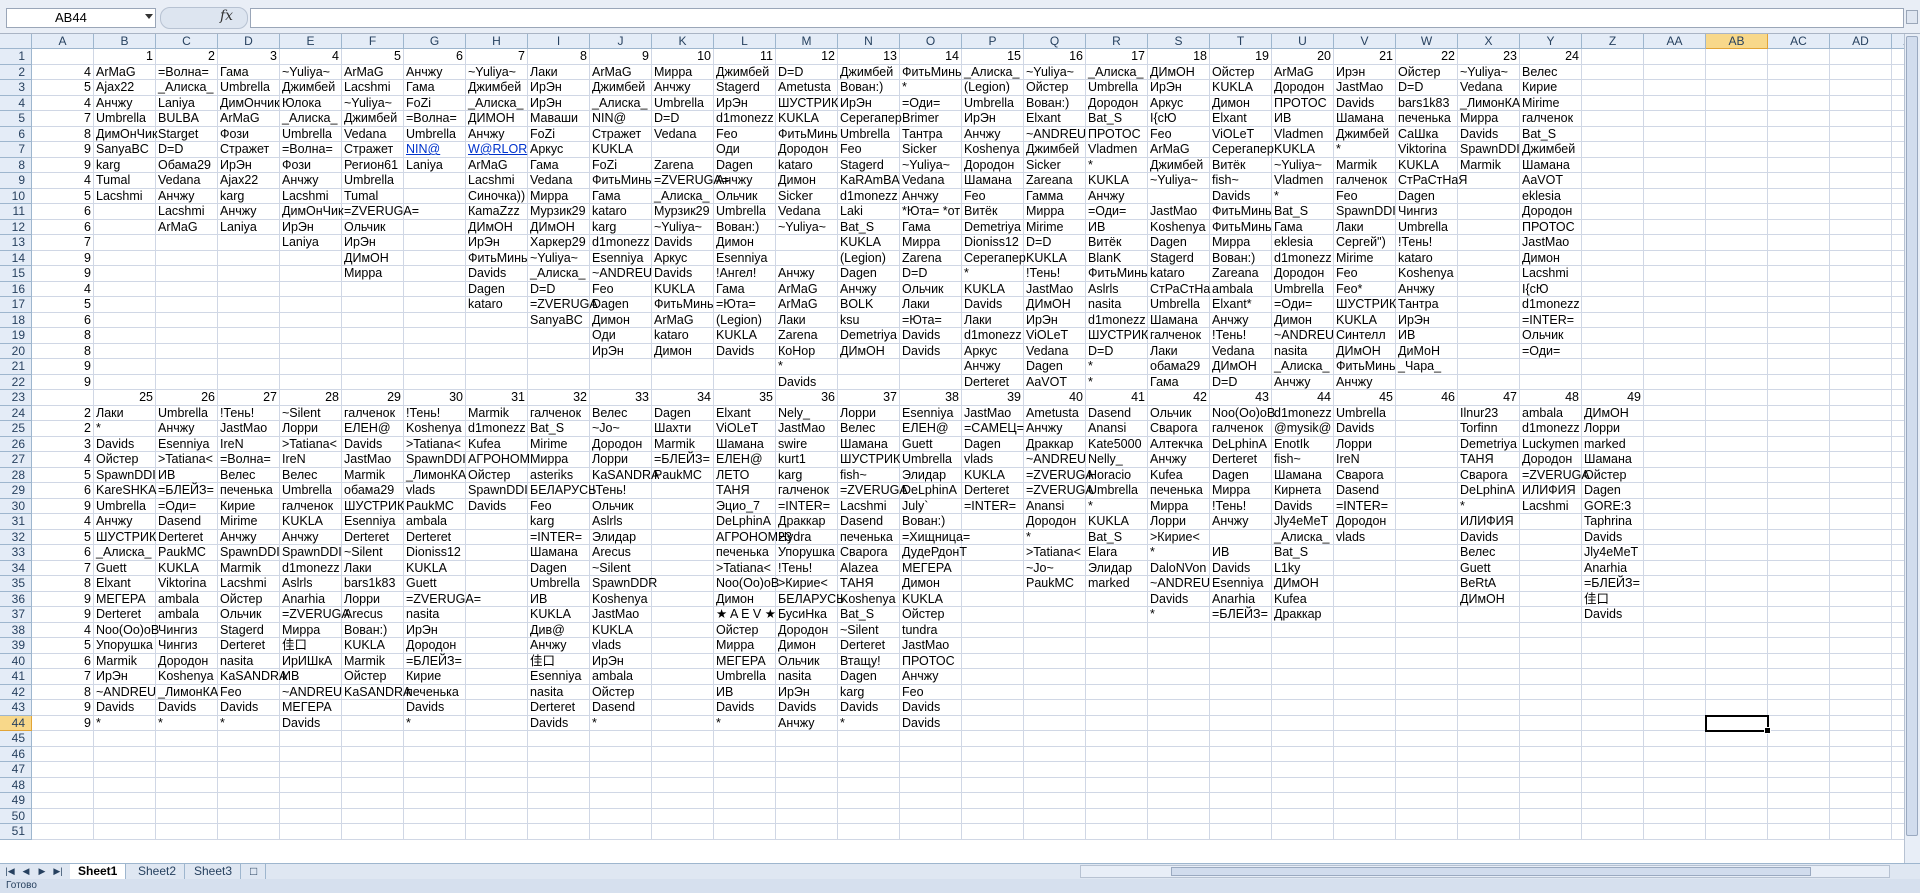 Image resolution: width=1920 pixels, height=893 pixels. What do you see at coordinates (1241, 584) in the screenshot?
I see `cell-t35: Esenniya` at bounding box center [1241, 584].